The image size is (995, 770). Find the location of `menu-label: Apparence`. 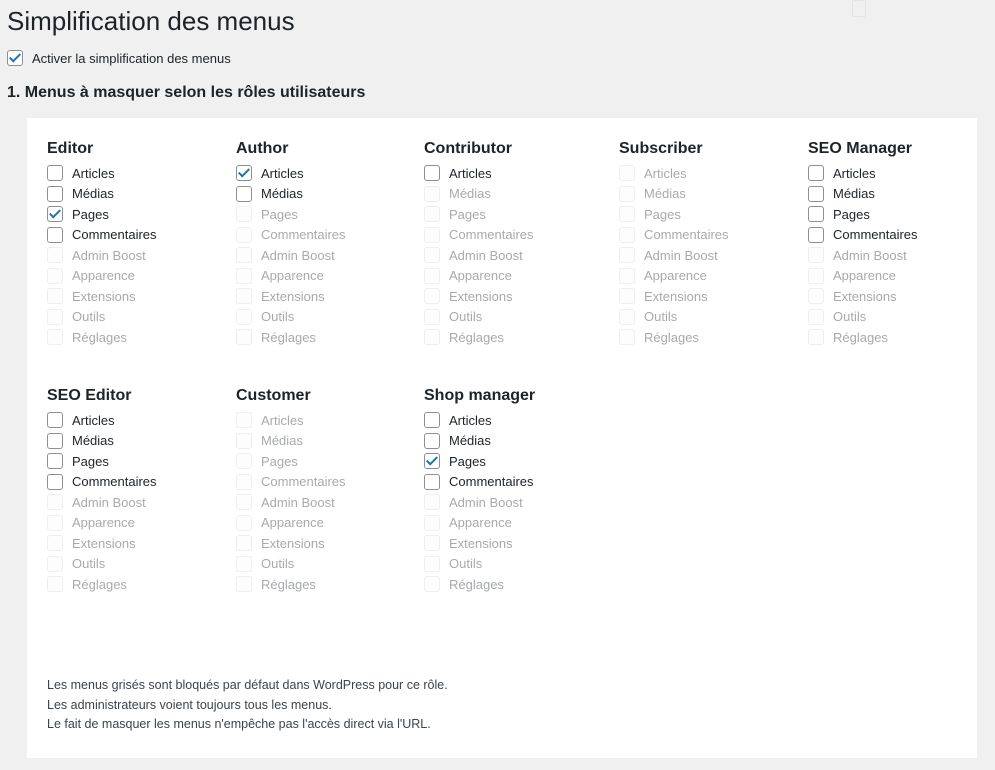

menu-label: Apparence is located at coordinates (292, 276).